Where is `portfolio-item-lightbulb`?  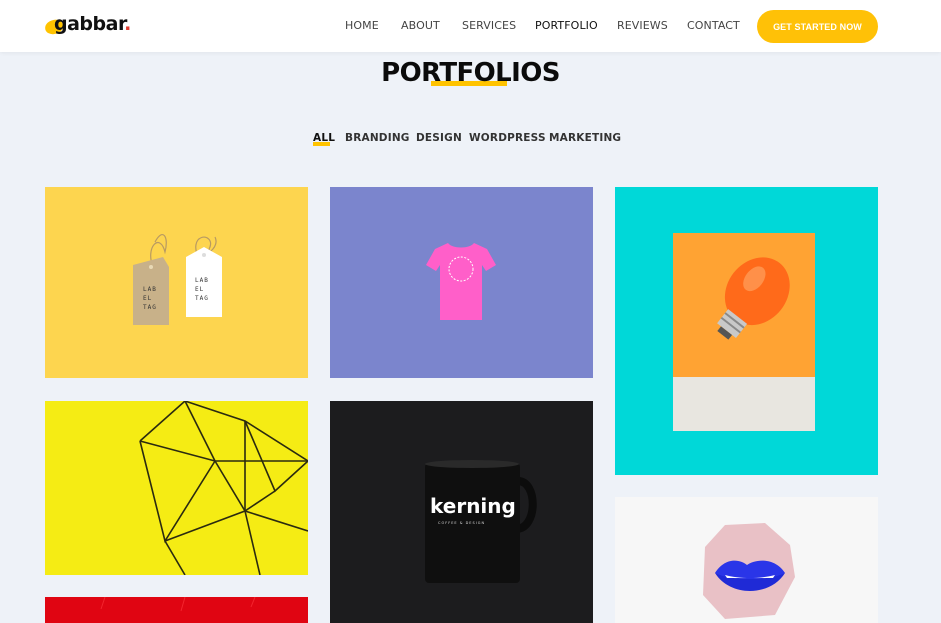 portfolio-item-lightbulb is located at coordinates (746, 331).